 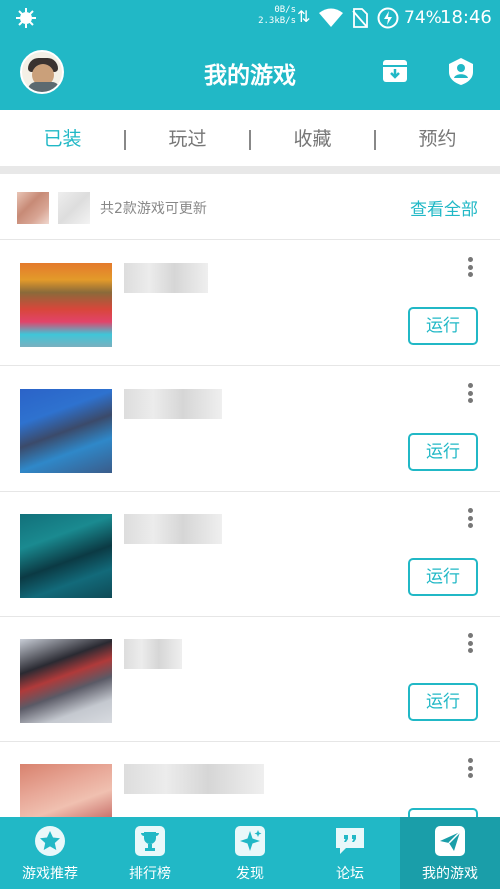 I want to click on nav-my-games: 我的游戏, so click(x=450, y=853).